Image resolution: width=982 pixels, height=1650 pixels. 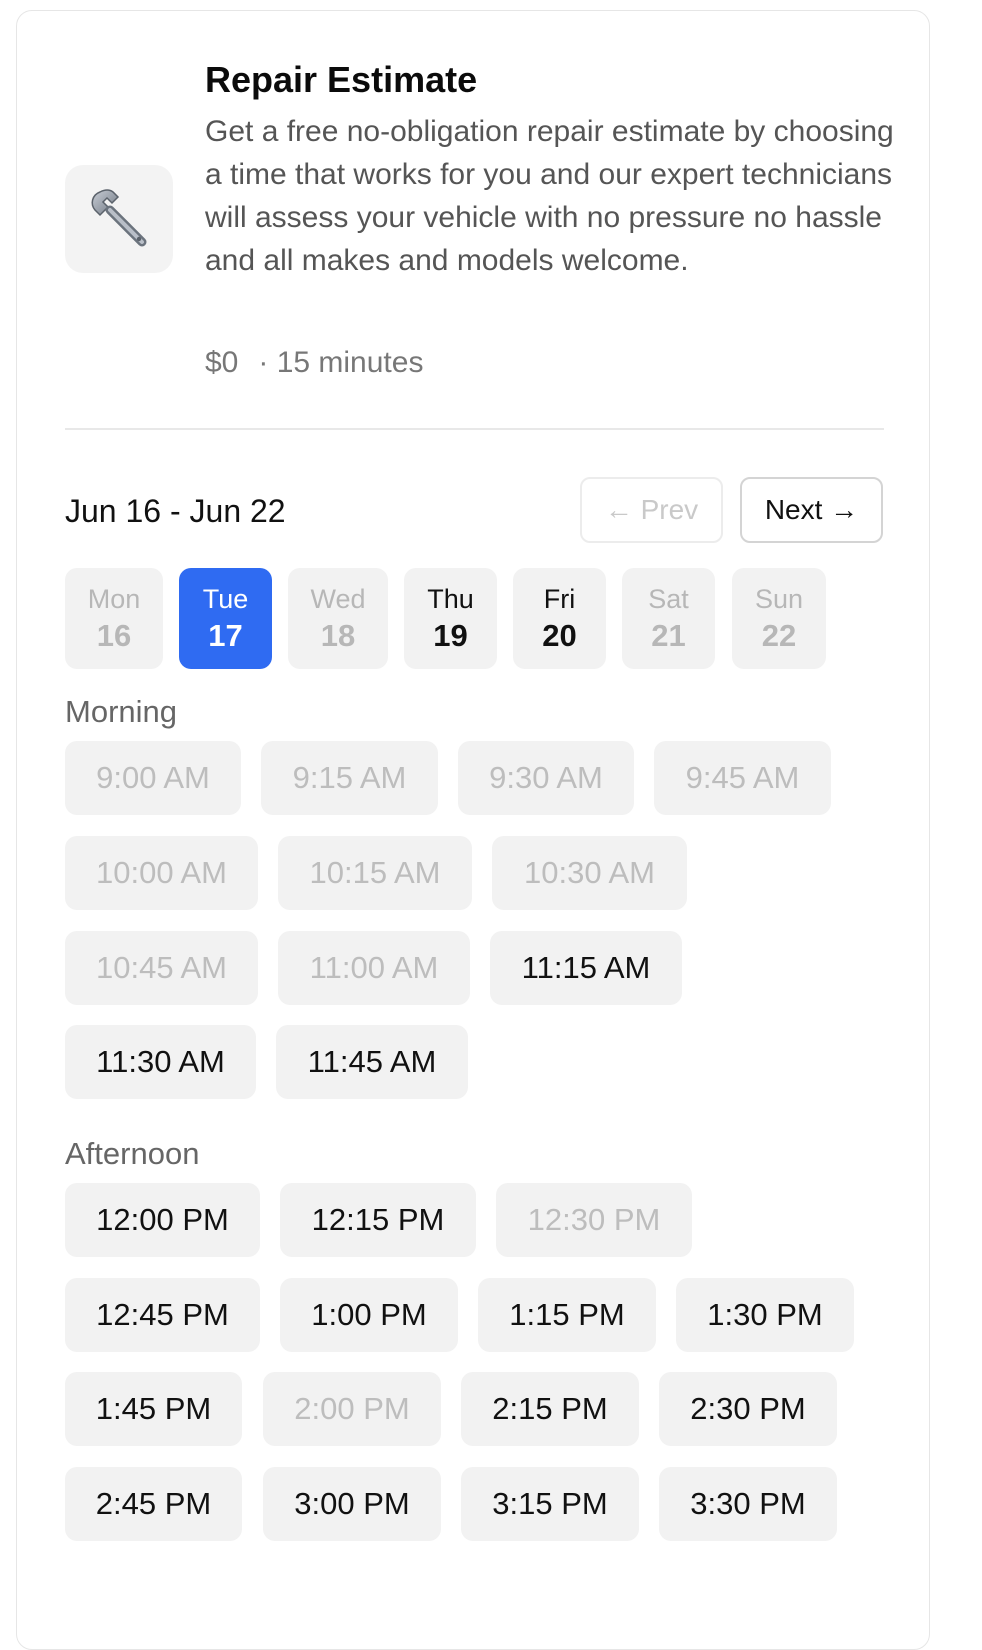 I want to click on day-button-sun: Sun 22, so click(x=779, y=618).